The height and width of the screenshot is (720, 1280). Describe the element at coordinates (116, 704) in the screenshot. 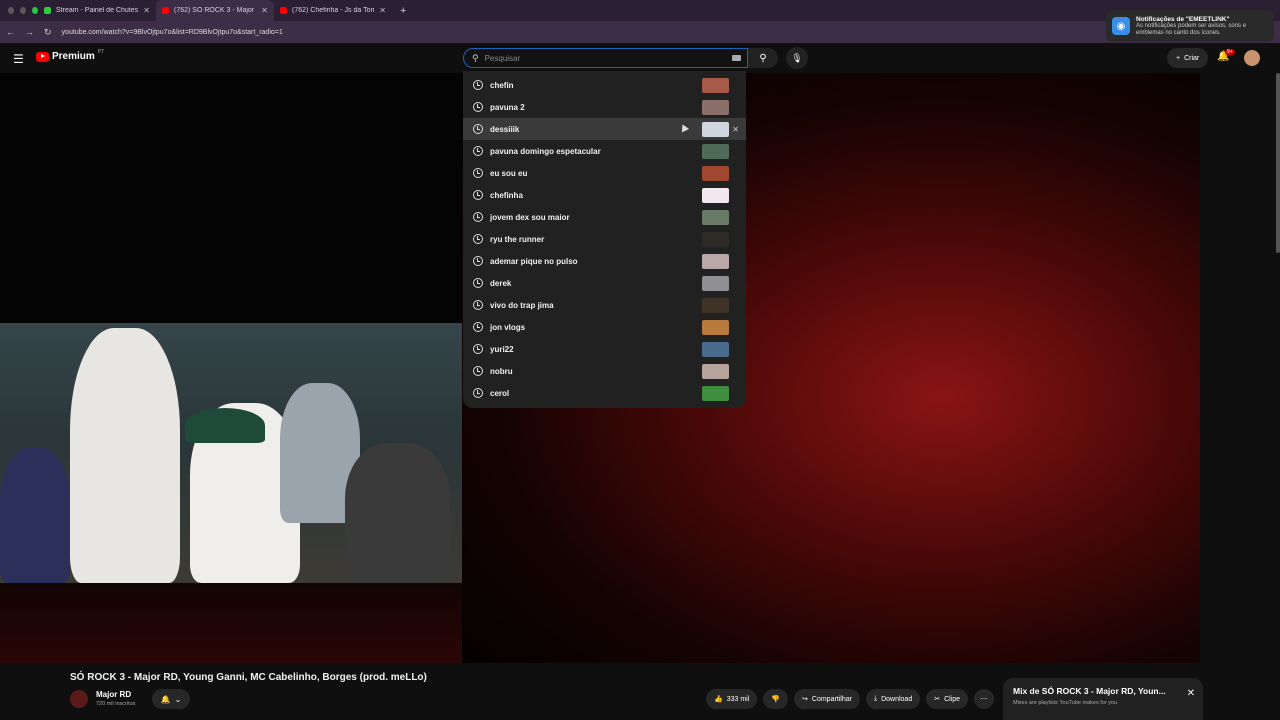

I see `subscriber-count: 720 mil inscritos` at that location.